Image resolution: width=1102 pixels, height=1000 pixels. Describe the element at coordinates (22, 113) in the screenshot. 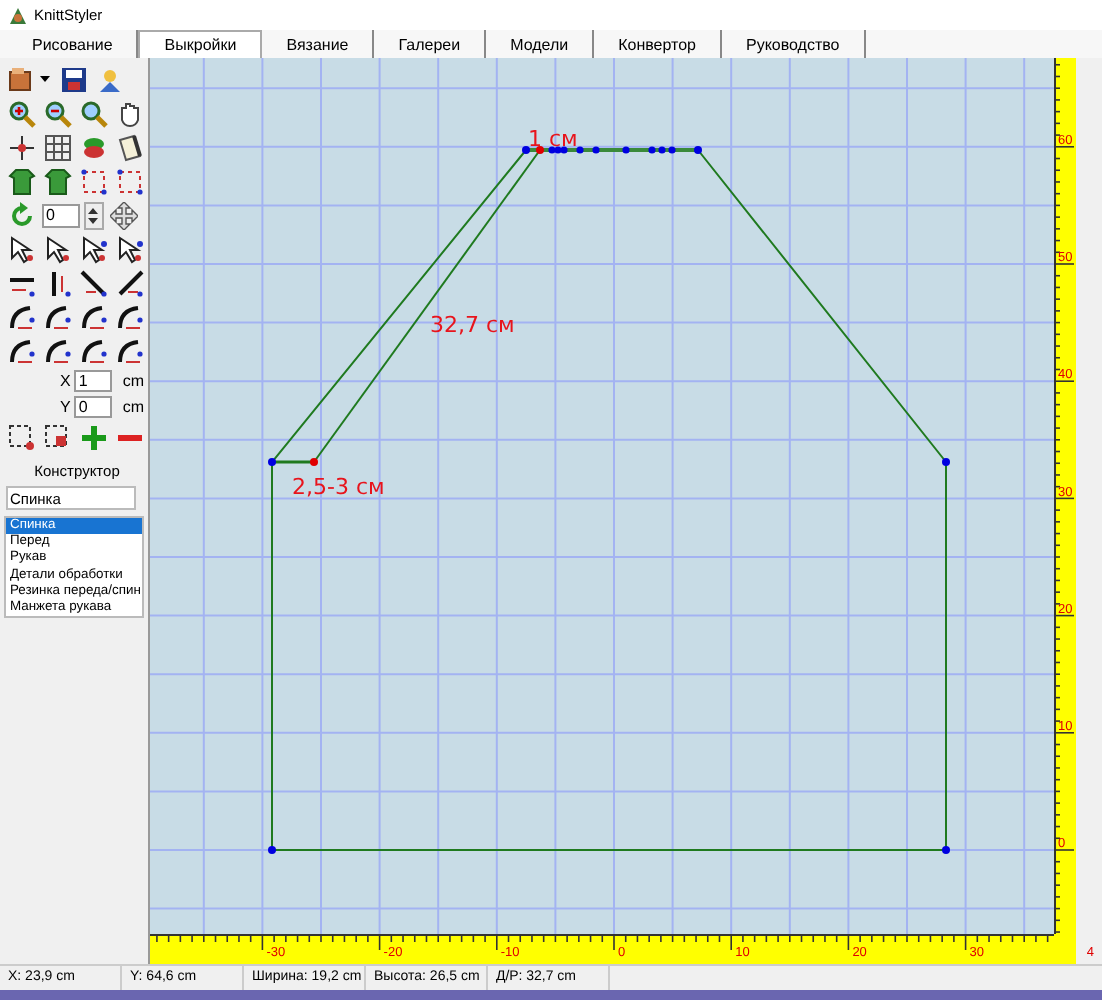

I see `zoom-in-icon` at that location.